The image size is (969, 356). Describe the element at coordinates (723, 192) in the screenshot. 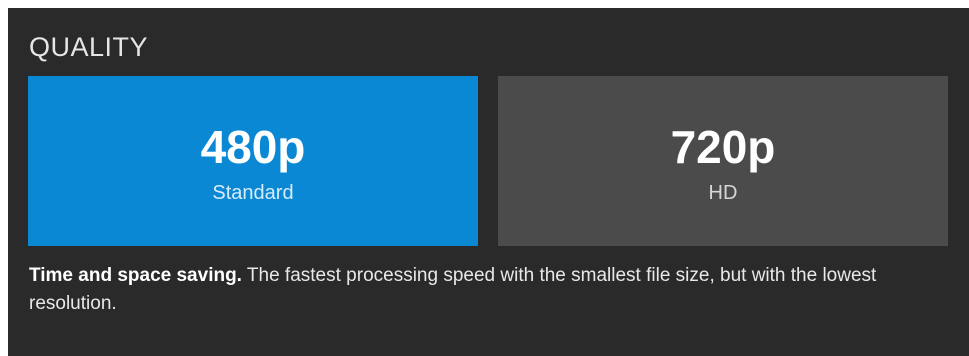

I see `option-label: HD` at that location.